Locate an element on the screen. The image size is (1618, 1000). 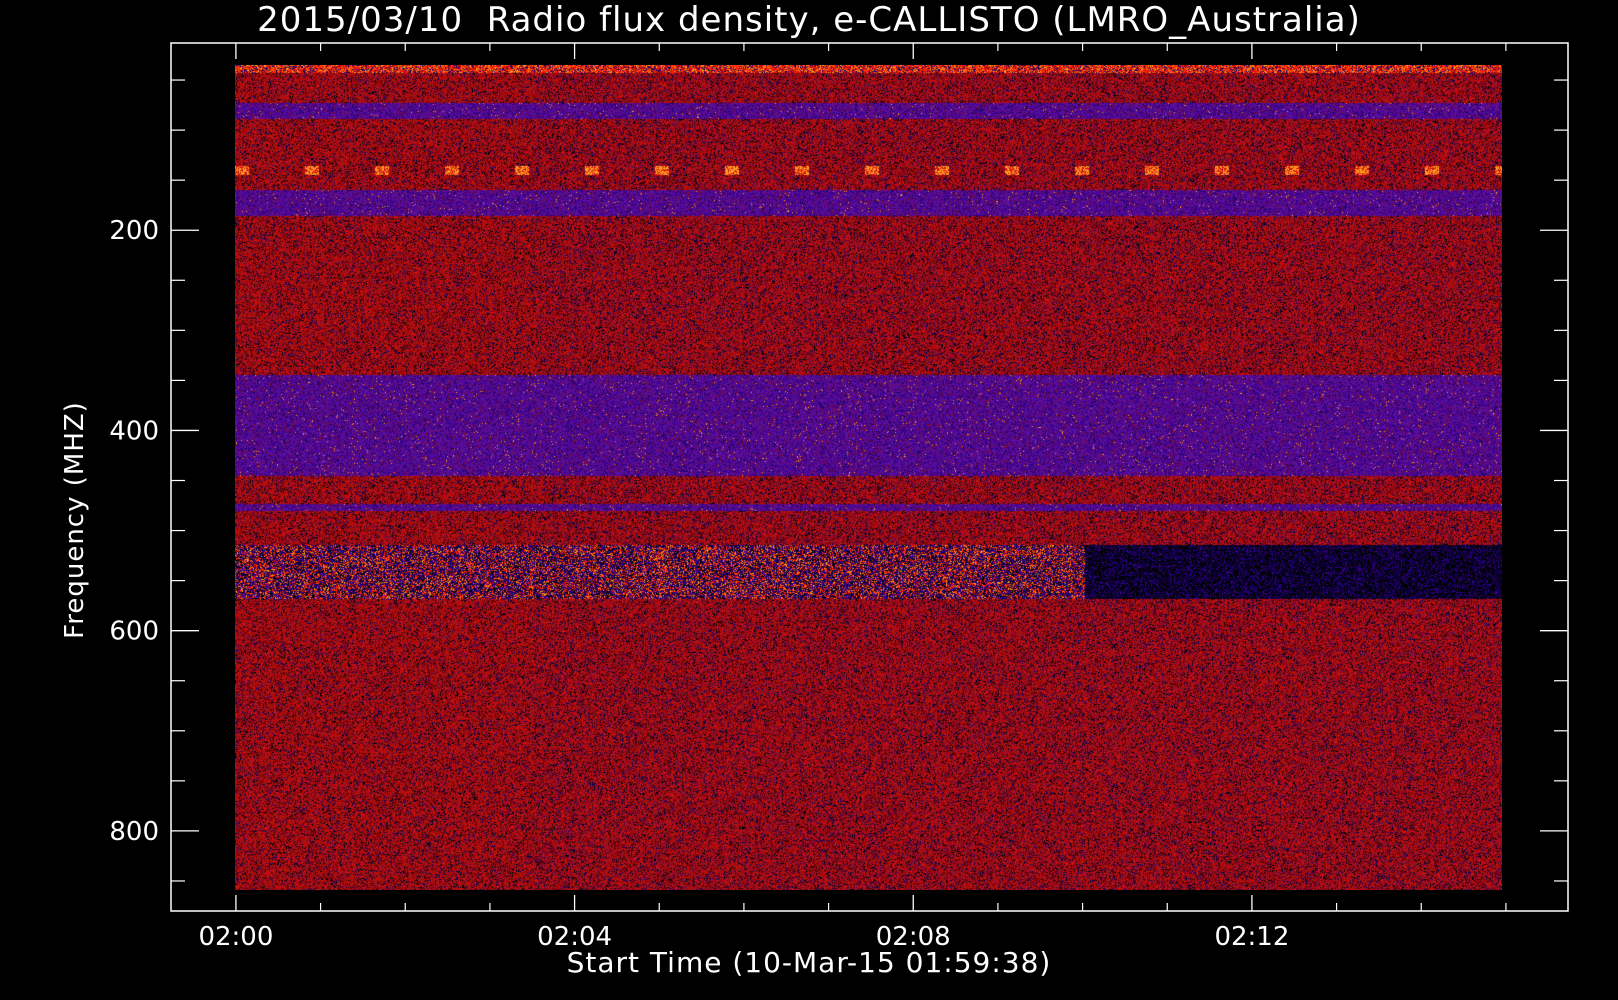
y-axis-label: Frequency (MHZ) is located at coordinates (75, 520).